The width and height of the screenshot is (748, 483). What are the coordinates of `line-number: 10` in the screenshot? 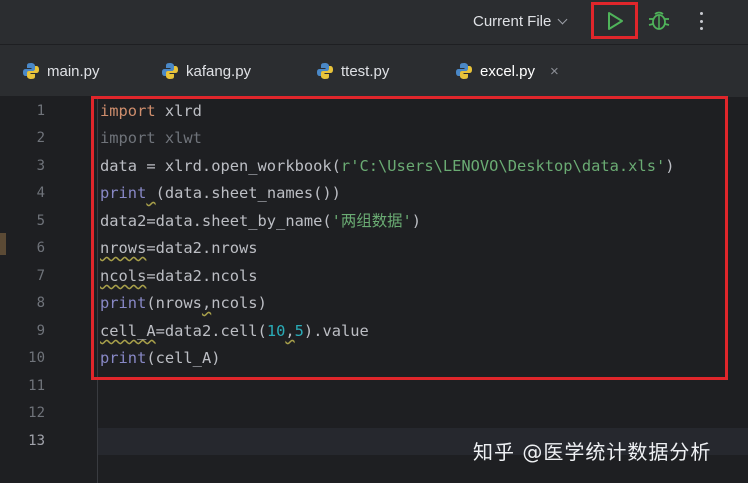 It's located at (36, 358).